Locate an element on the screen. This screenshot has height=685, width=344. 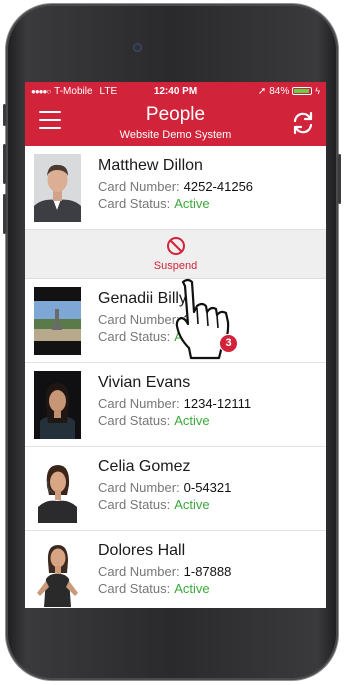
volume-down-button is located at coordinates (4, 214).